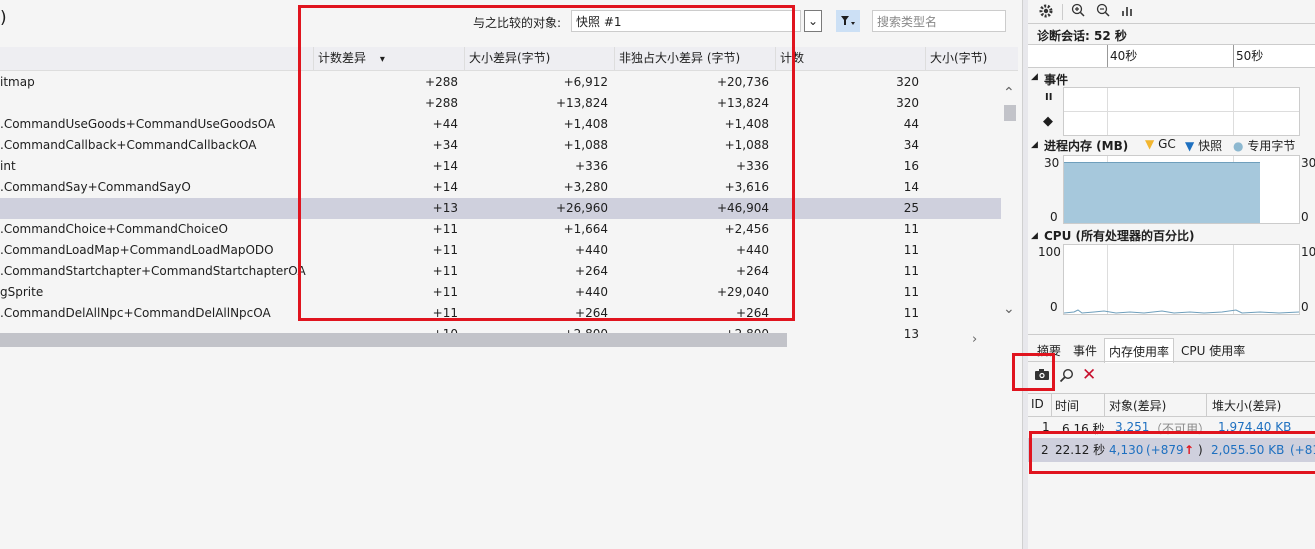 This screenshot has width=1315, height=549. Describe the element at coordinates (1305, 217) in the screenshot. I see `memory-y-min-right: 0` at that location.